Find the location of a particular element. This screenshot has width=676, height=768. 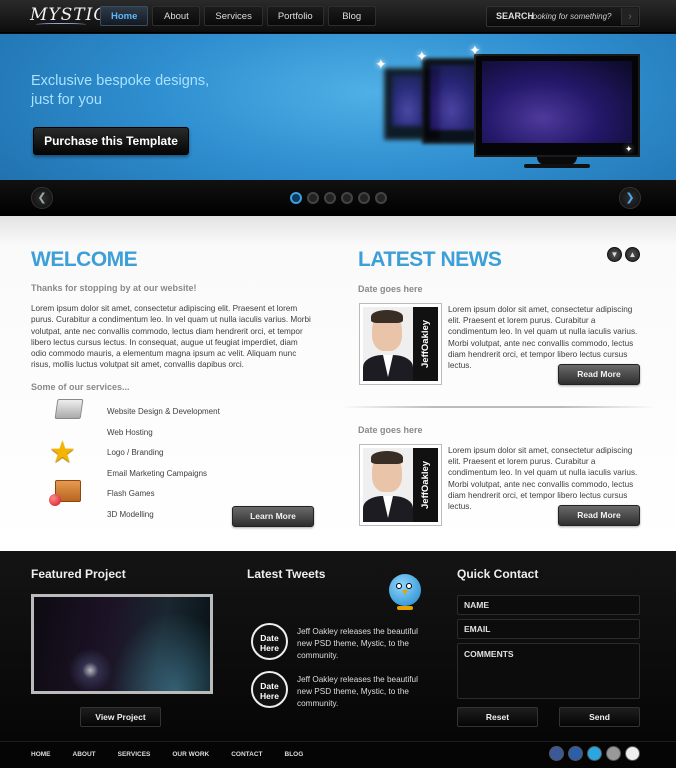

service-item: Website Design & Development is located at coordinates (145, 410).